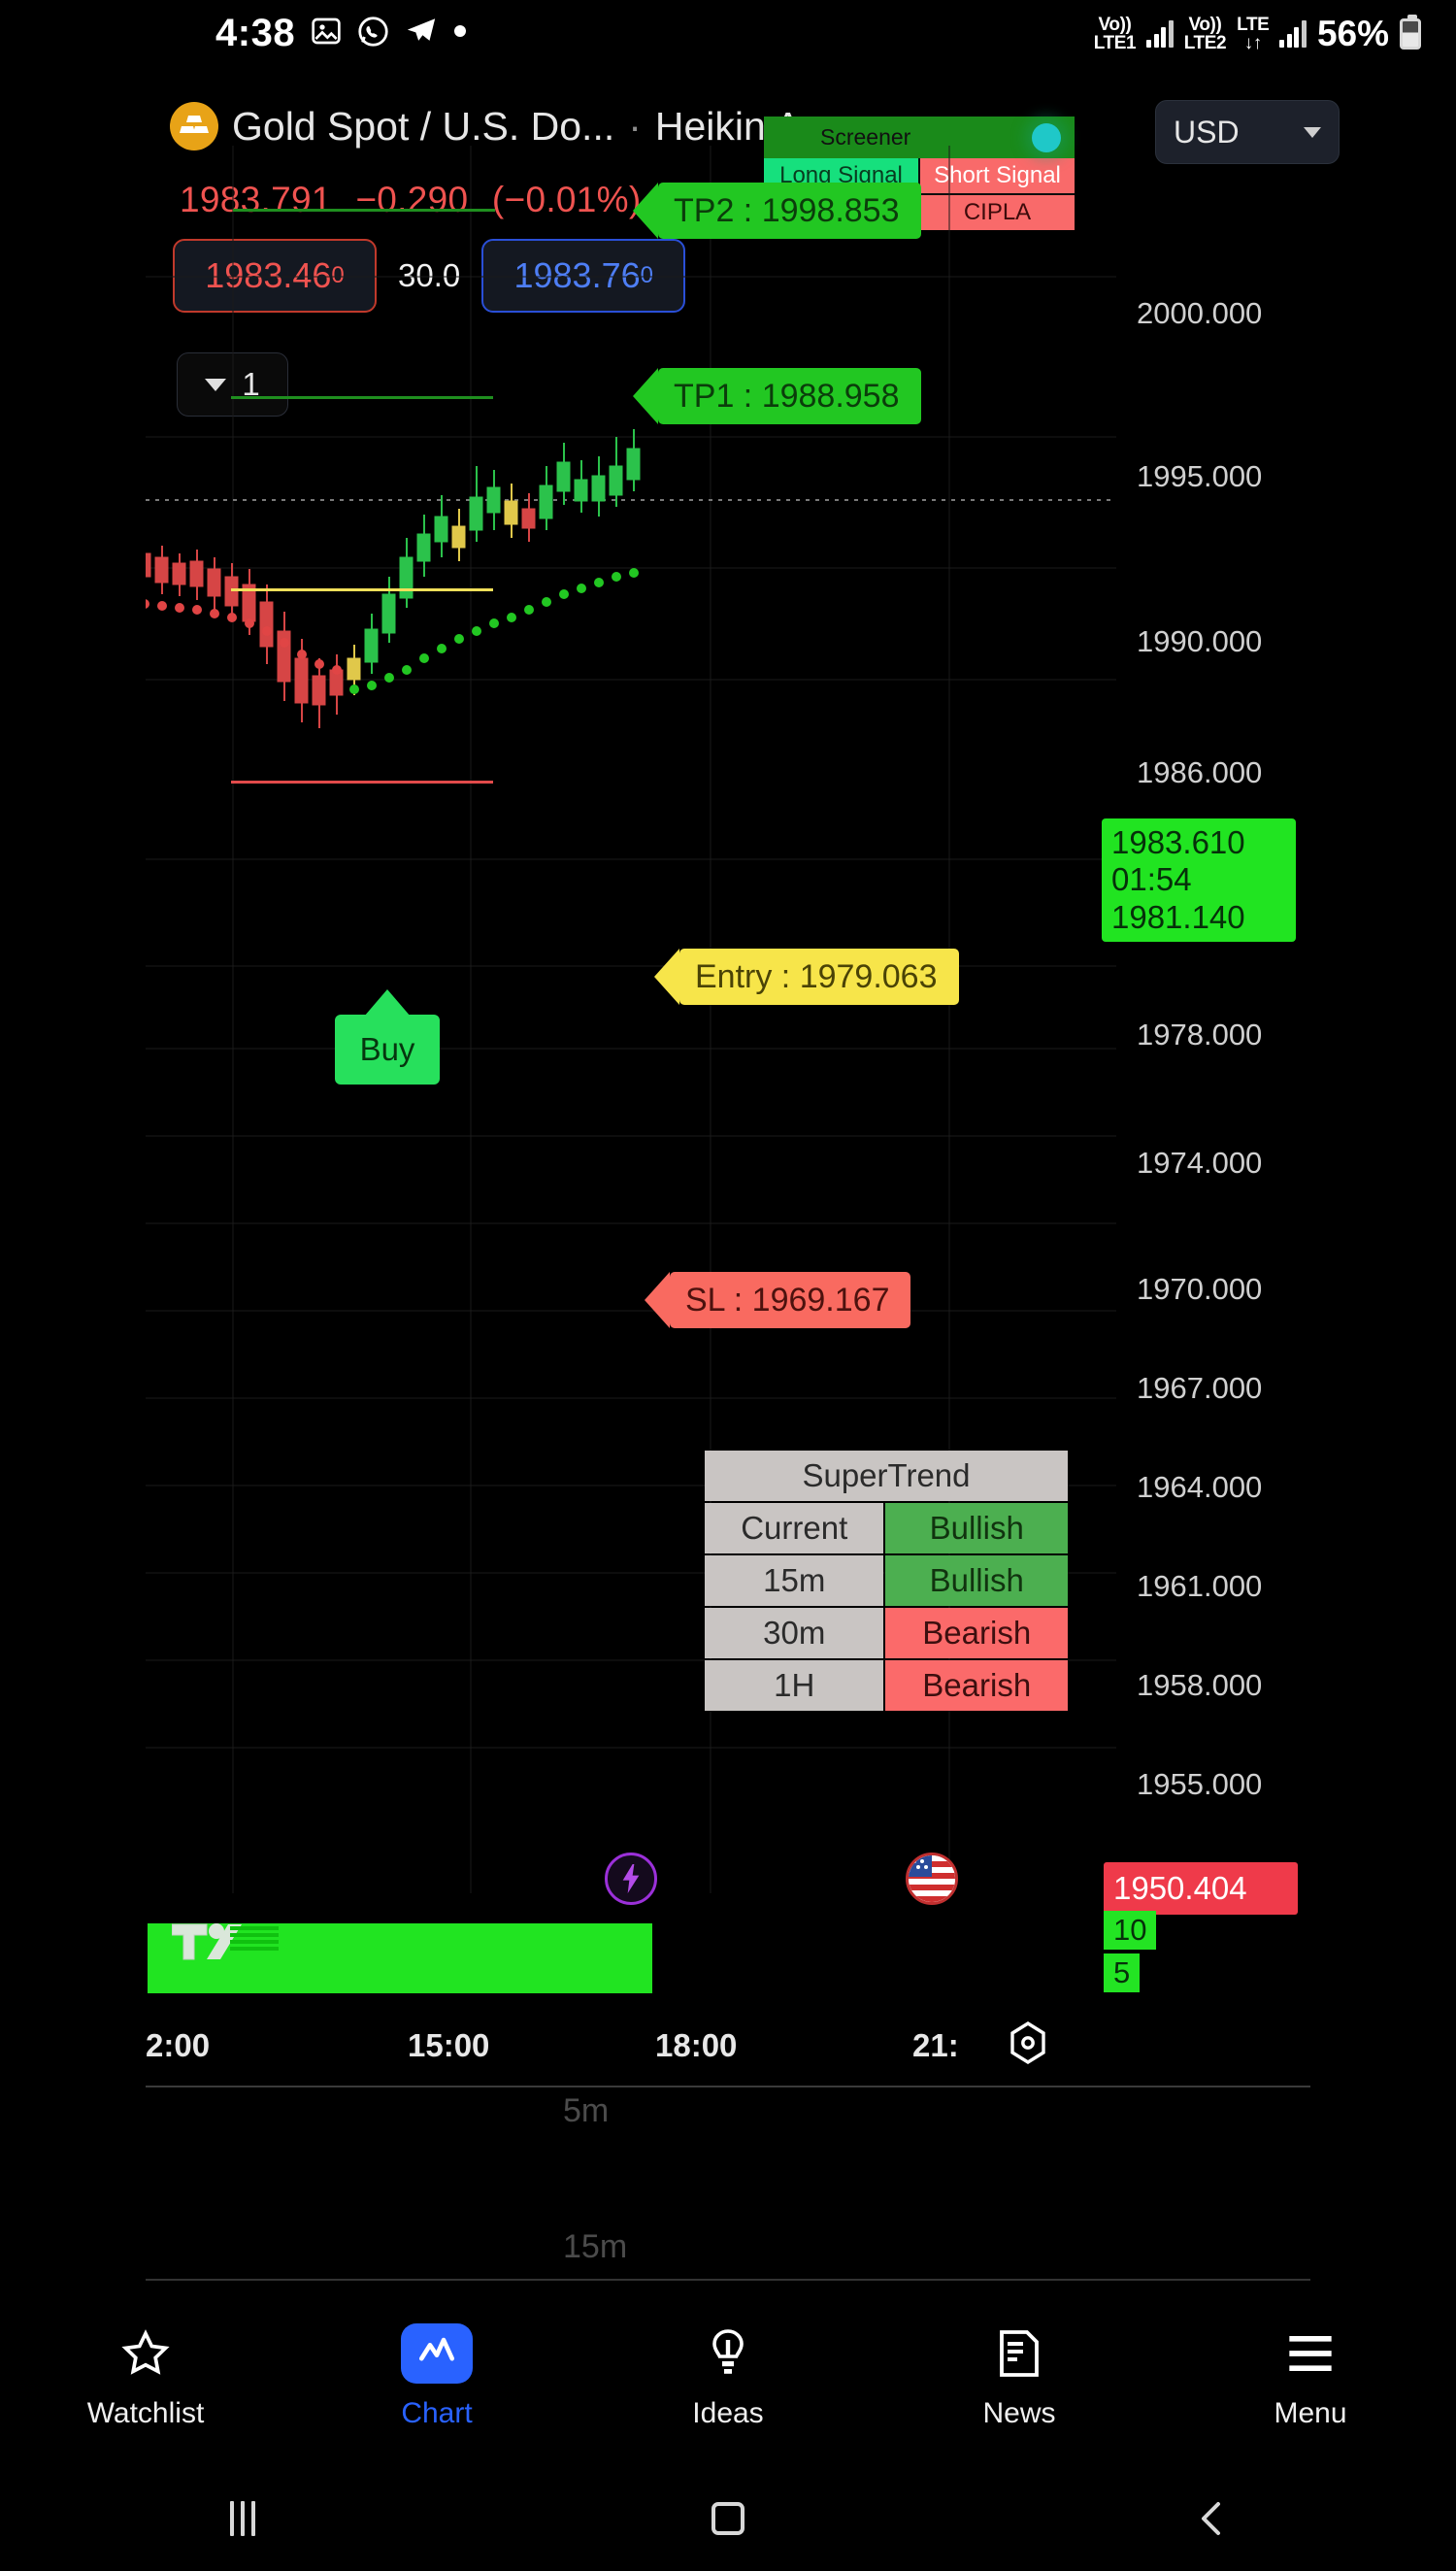  I want to click on bottom-navigation: Watchlist Chart Ideas News Menu, so click(728, 2376).